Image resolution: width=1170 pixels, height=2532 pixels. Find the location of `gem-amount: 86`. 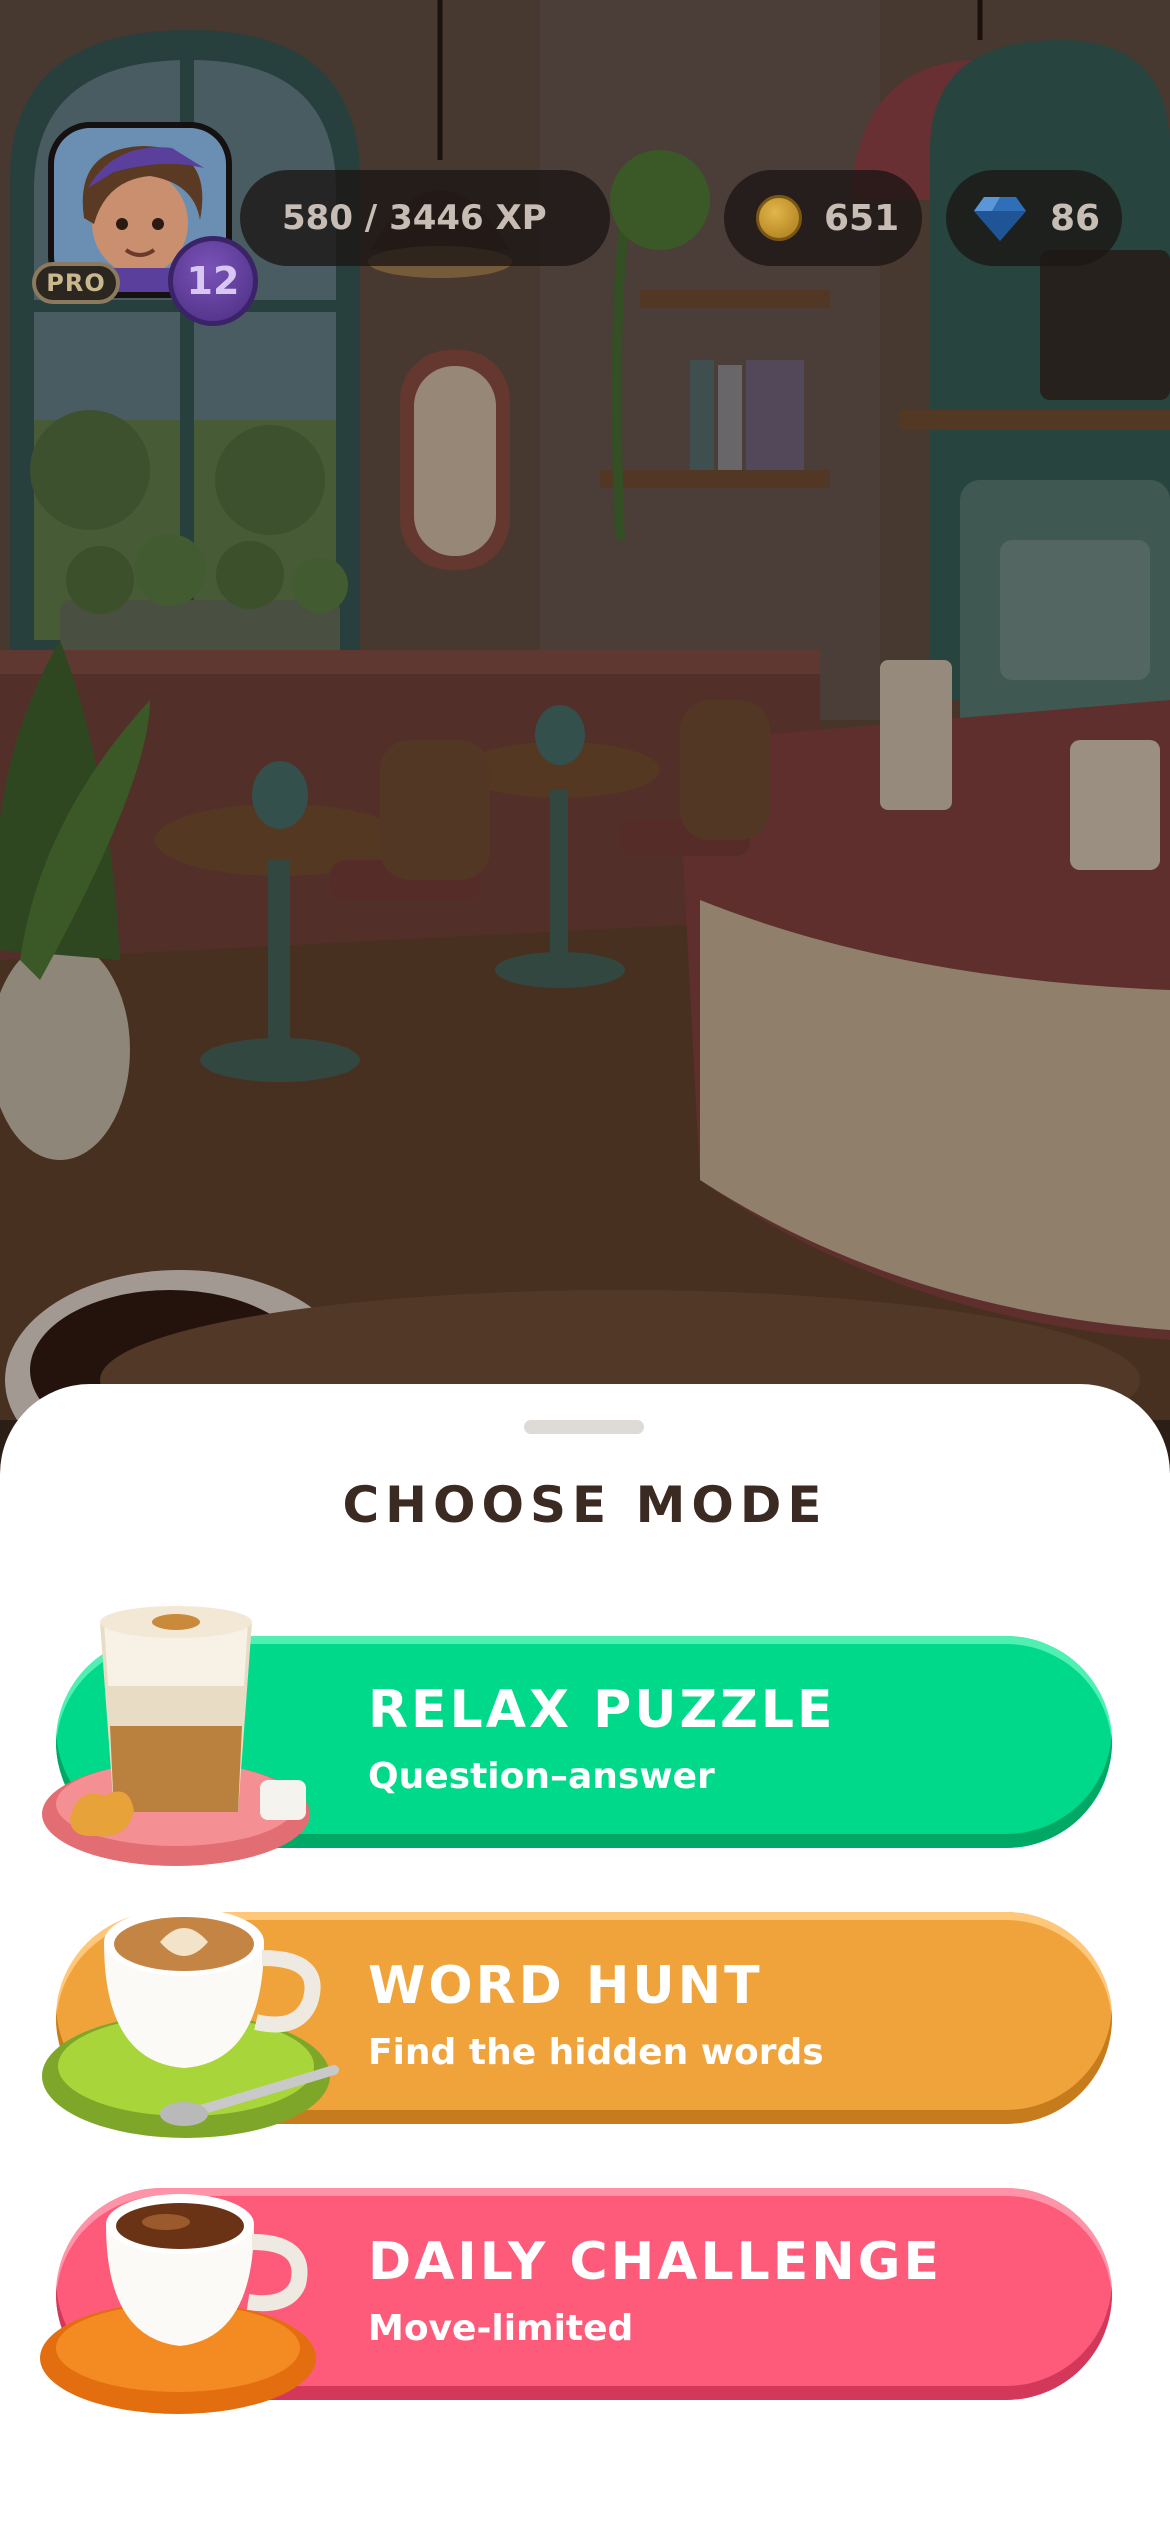

gem-amount: 86 is located at coordinates (1075, 218).